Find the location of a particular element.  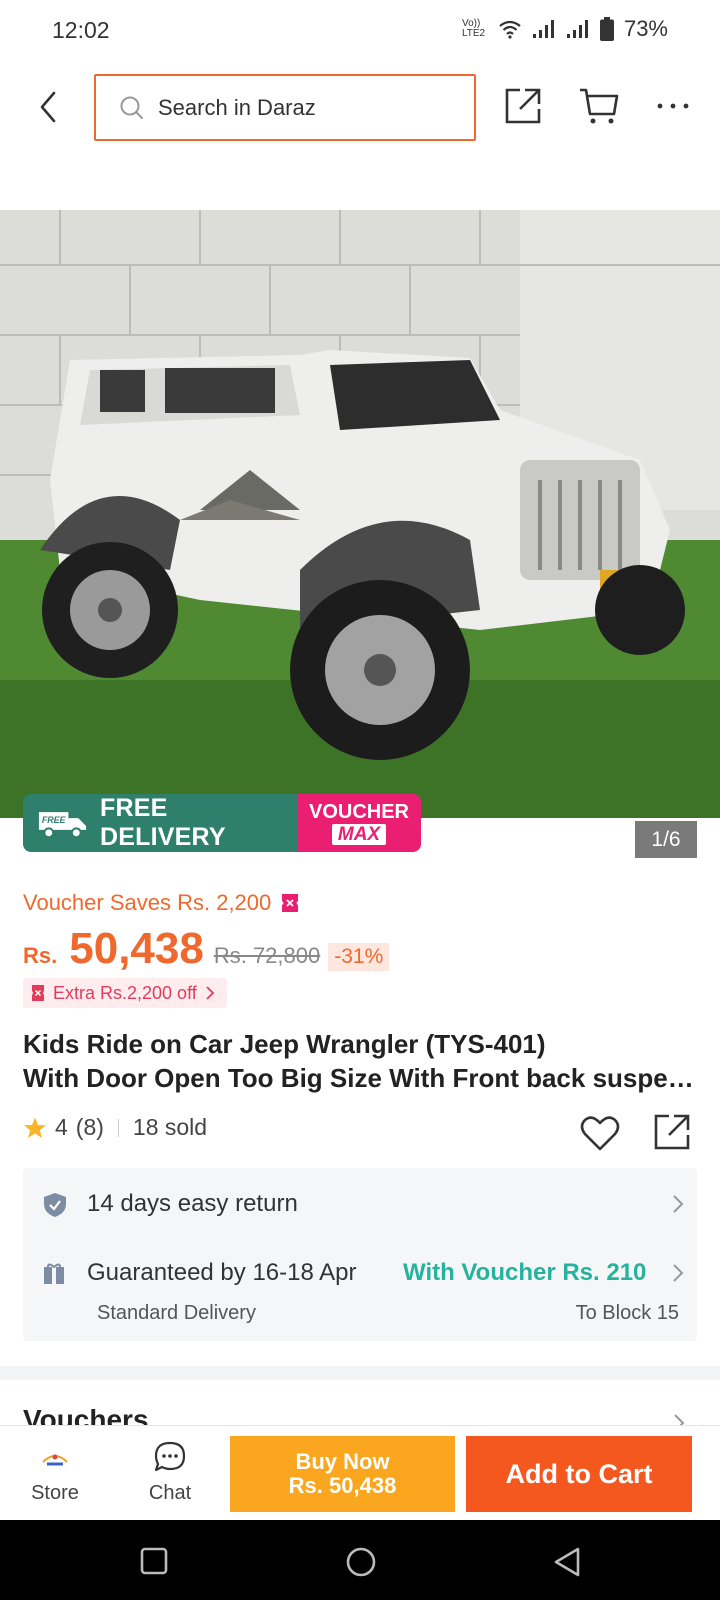

free-delivery-badge: FREE FREE DELIVERY is located at coordinates (160, 823).